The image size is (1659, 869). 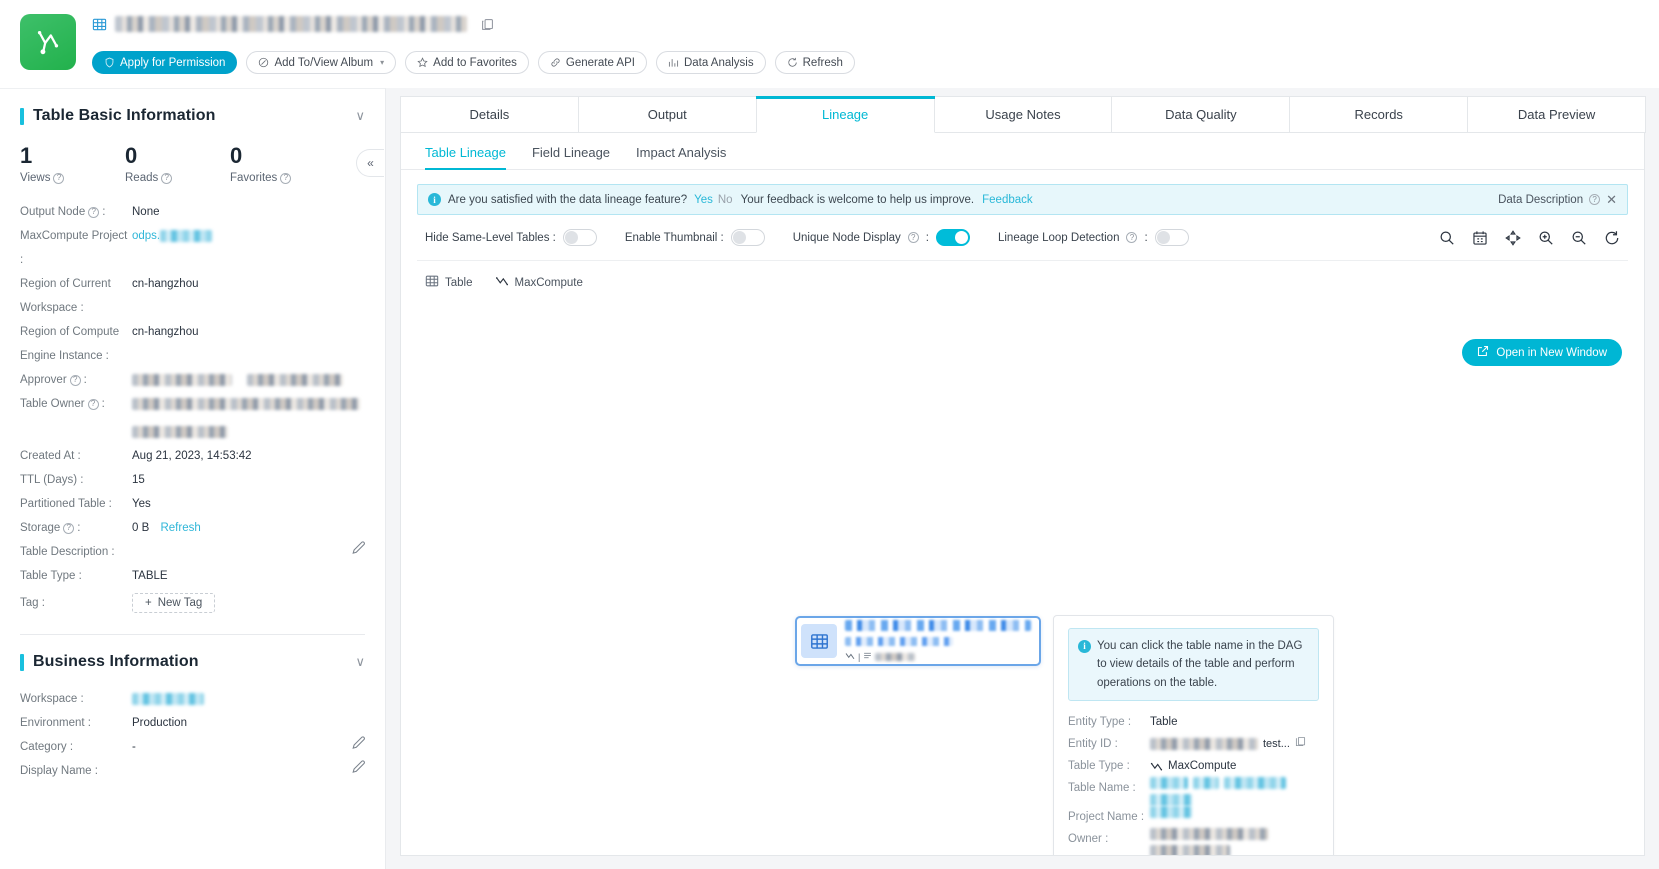 I want to click on feedback-link: Feedback, so click(x=1007, y=200).